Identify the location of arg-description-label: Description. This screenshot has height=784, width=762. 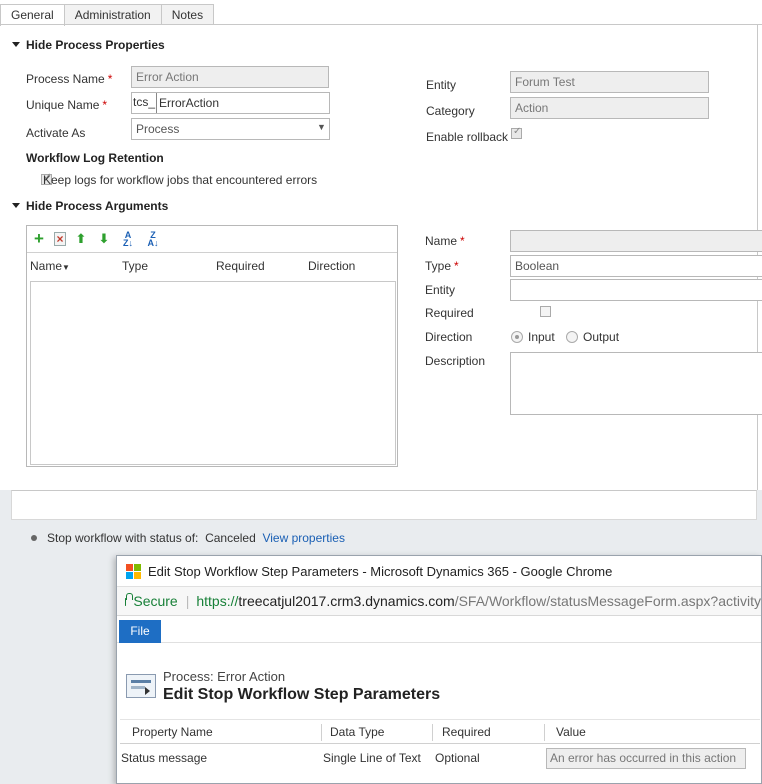
(455, 361).